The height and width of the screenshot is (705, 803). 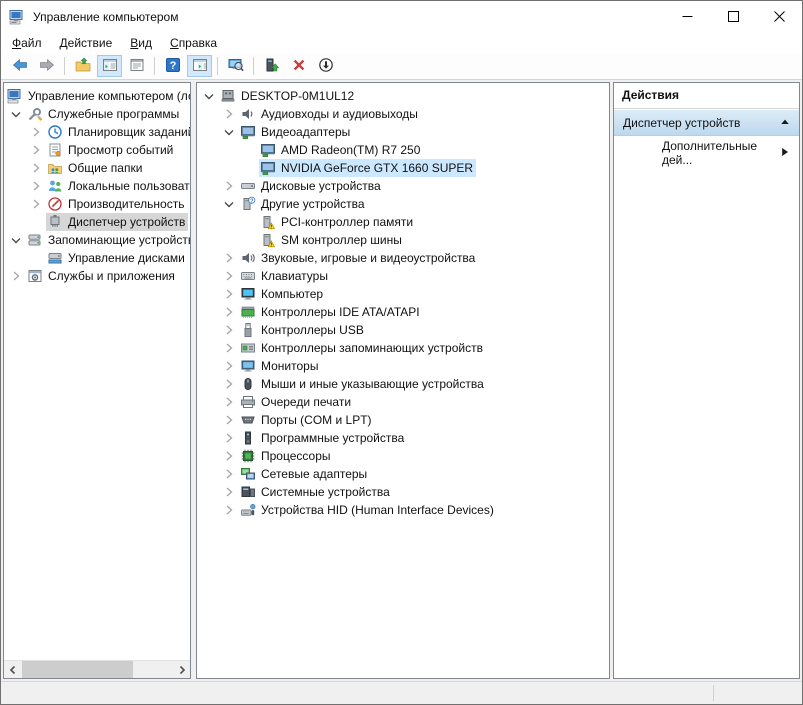 What do you see at coordinates (403, 312) in the screenshot?
I see `device-tree-item-ide-controllers: Контроллеры IDE ATA/ATAPI` at bounding box center [403, 312].